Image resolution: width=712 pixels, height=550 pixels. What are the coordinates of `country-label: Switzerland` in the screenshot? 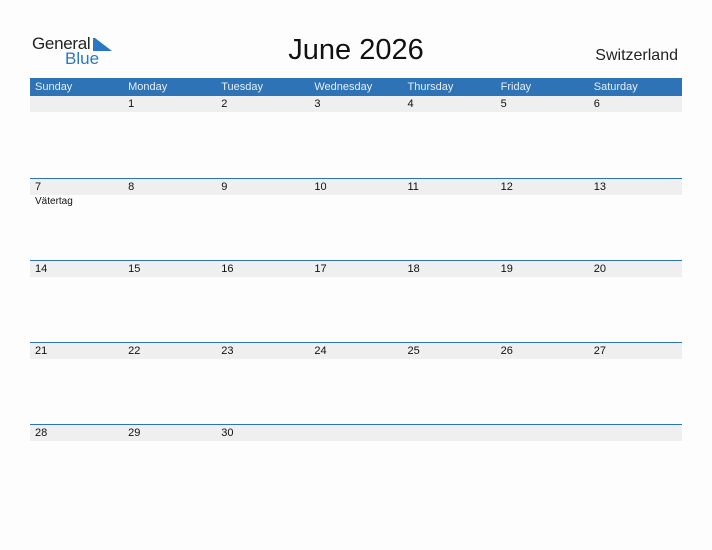 It's located at (636, 55).